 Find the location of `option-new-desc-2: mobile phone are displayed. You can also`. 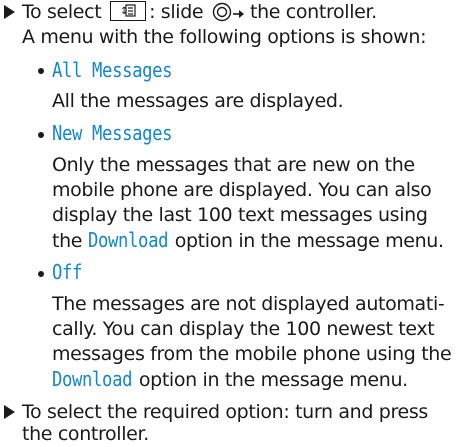

option-new-desc-2: mobile phone are displayed. You can also is located at coordinates (242, 190).